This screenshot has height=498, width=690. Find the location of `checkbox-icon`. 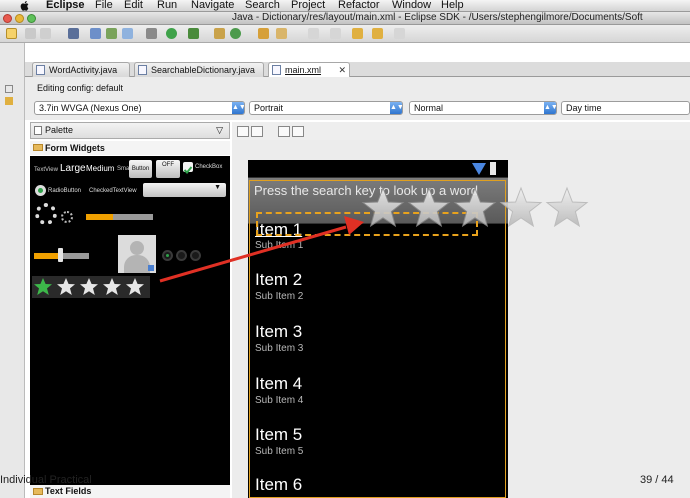

checkbox-icon is located at coordinates (188, 168).